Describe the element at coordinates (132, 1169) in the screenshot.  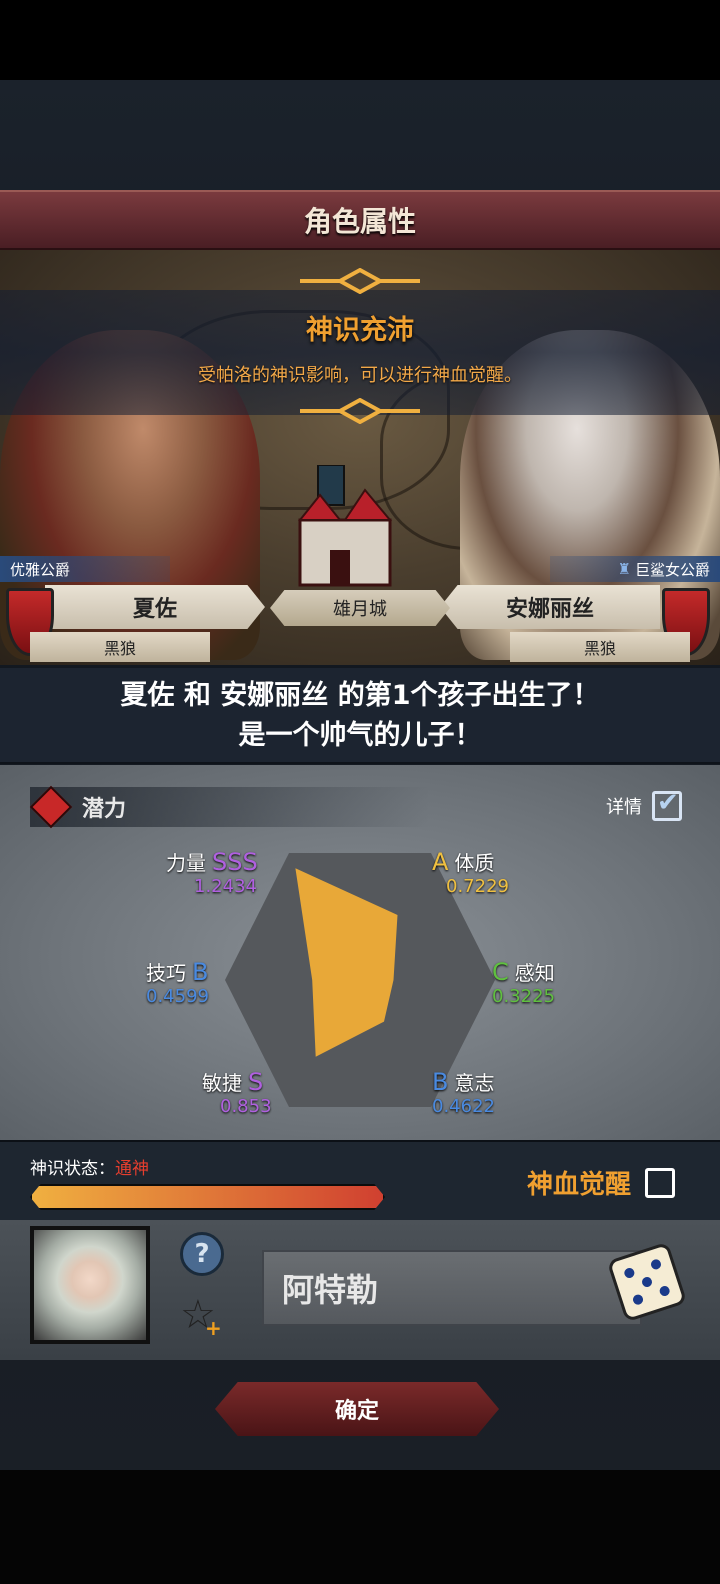
I see `divine-status-value: 通神` at that location.